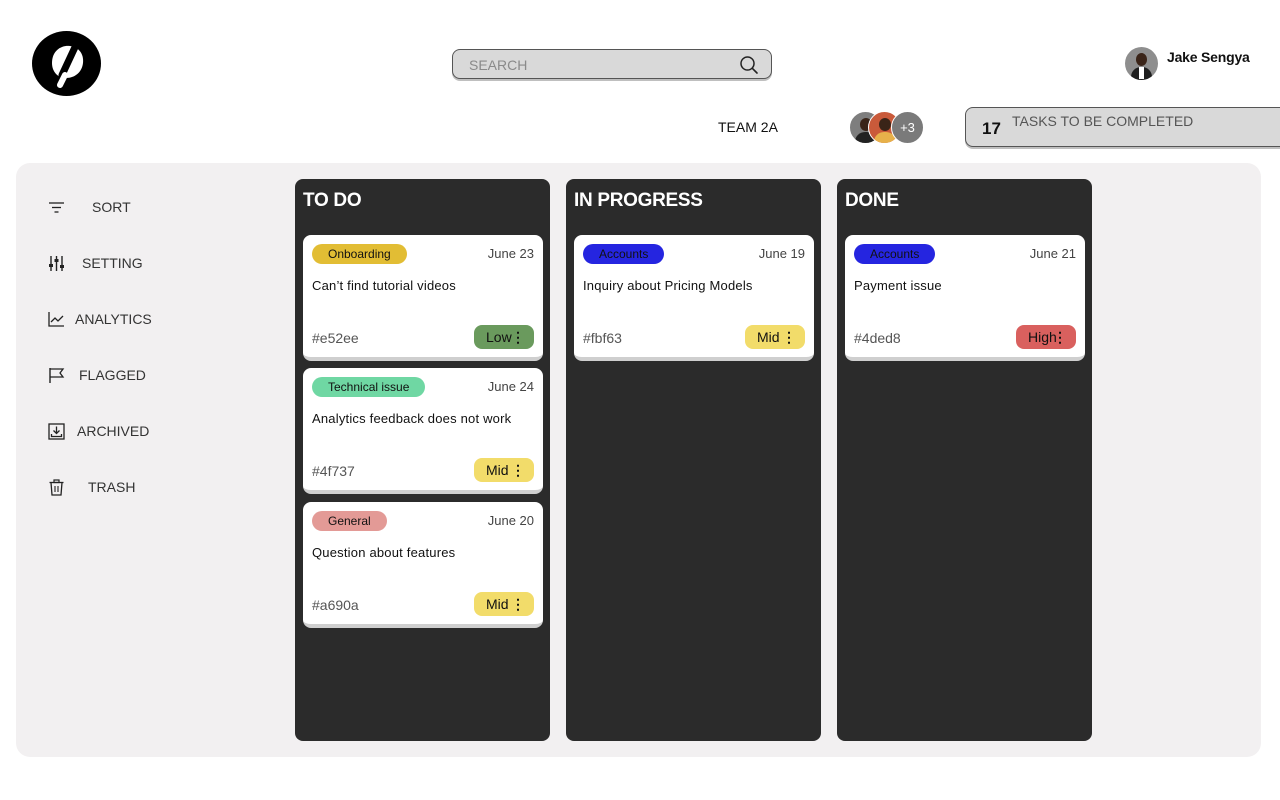 Image resolution: width=1280 pixels, height=800 pixels. I want to click on priority-label: Low, so click(499, 337).